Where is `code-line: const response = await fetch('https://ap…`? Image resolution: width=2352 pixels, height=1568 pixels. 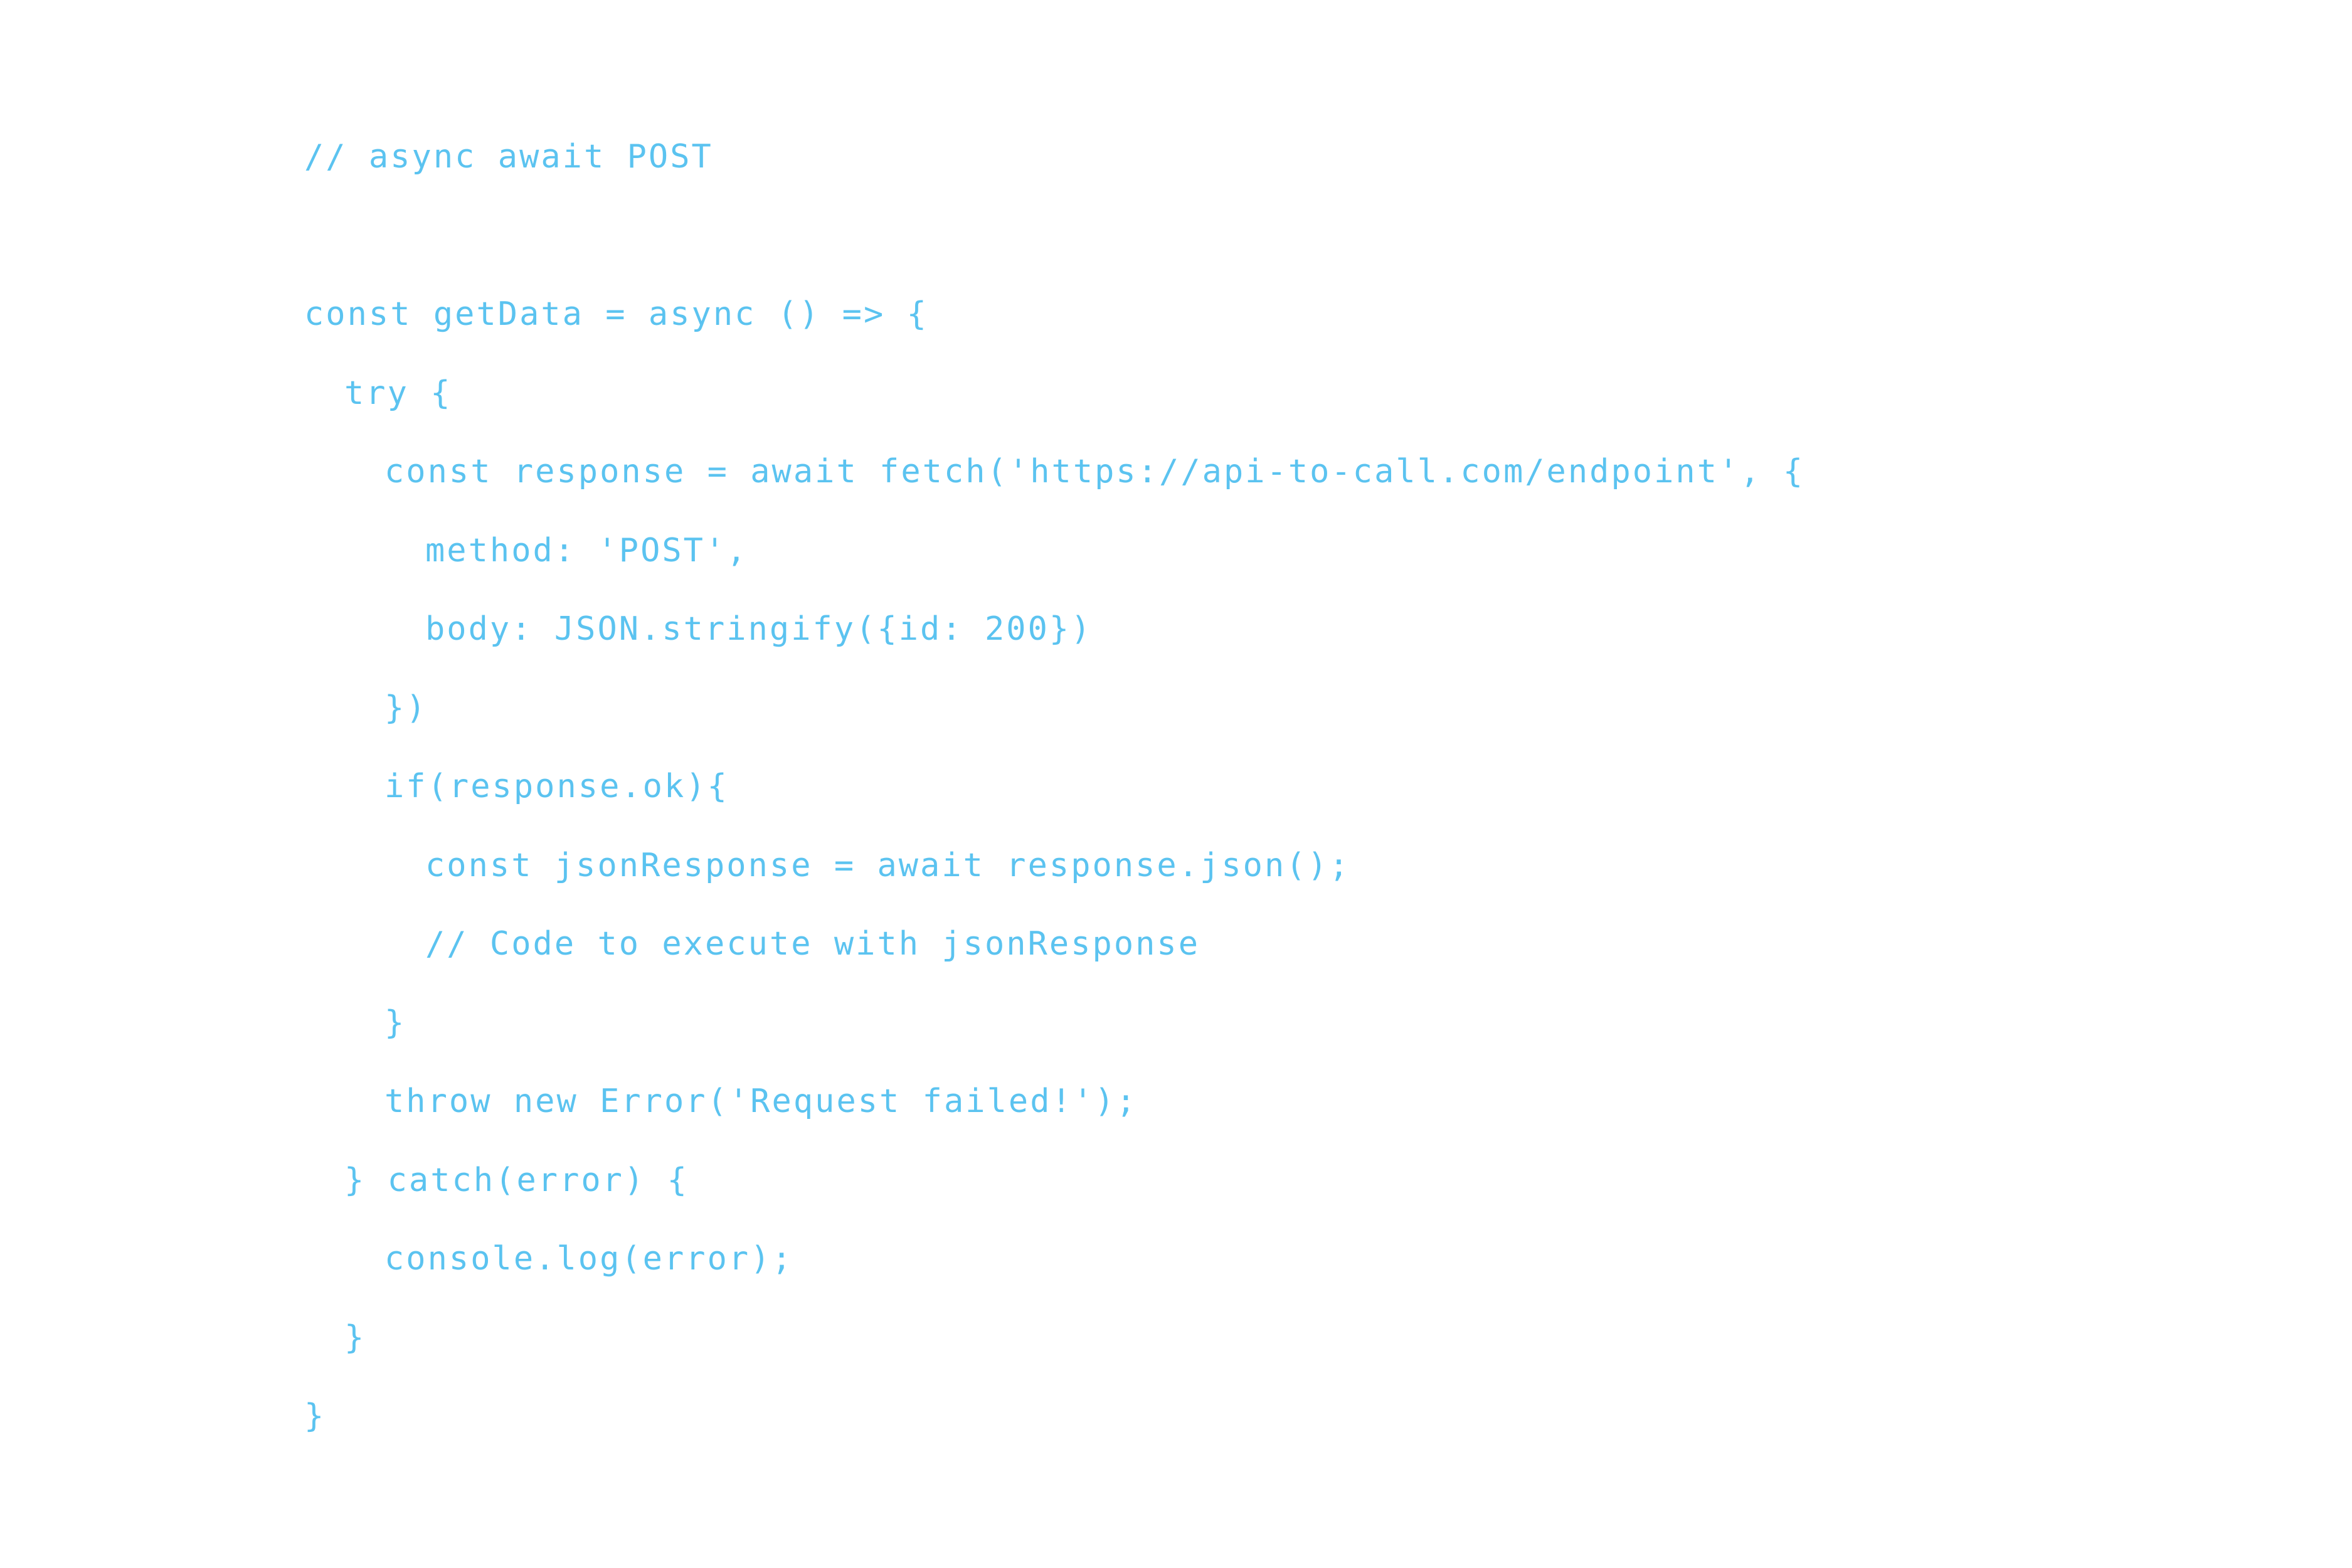
code-line: const response = await fetch('https://ap… is located at coordinates (1094, 471).